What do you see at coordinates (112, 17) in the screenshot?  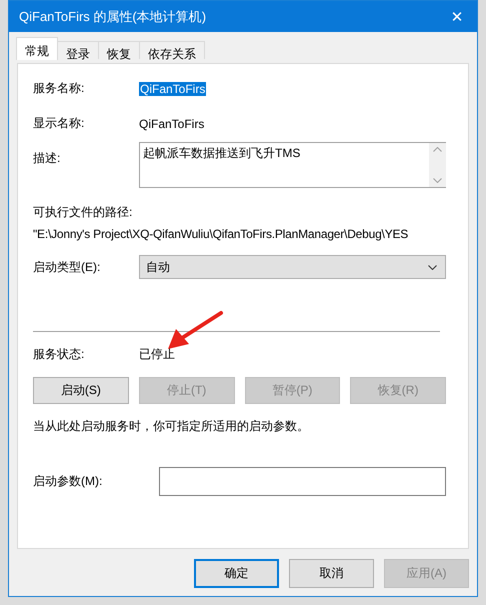 I see `window-title: QiFanToFirs 的属性(本地计算机)` at bounding box center [112, 17].